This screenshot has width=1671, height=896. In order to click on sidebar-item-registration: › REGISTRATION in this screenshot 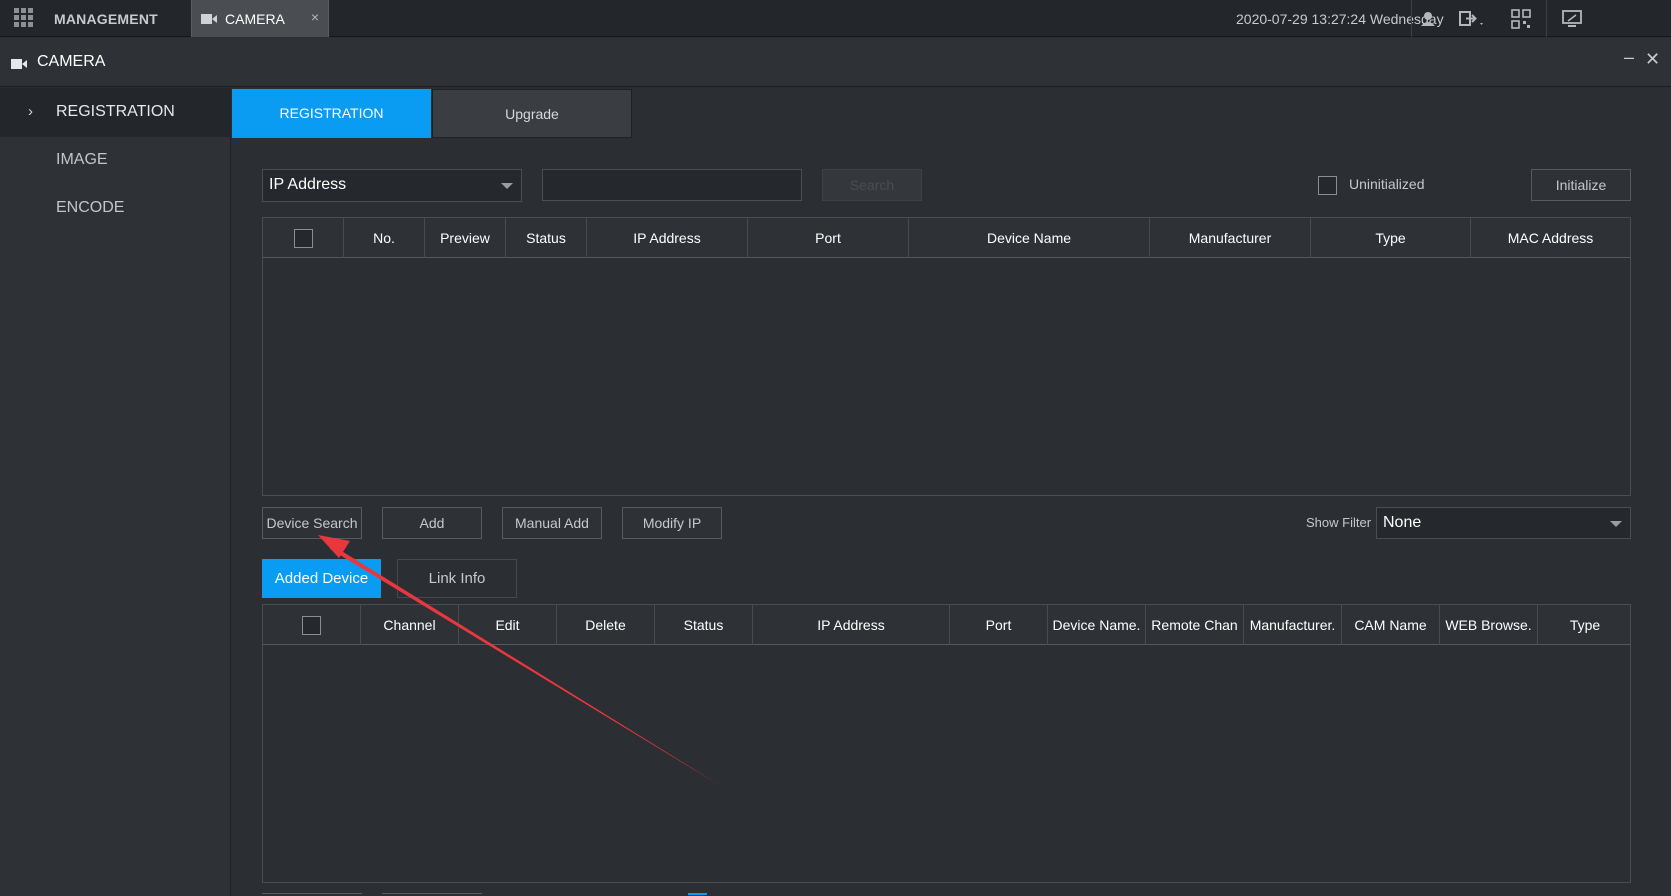, I will do `click(115, 112)`.